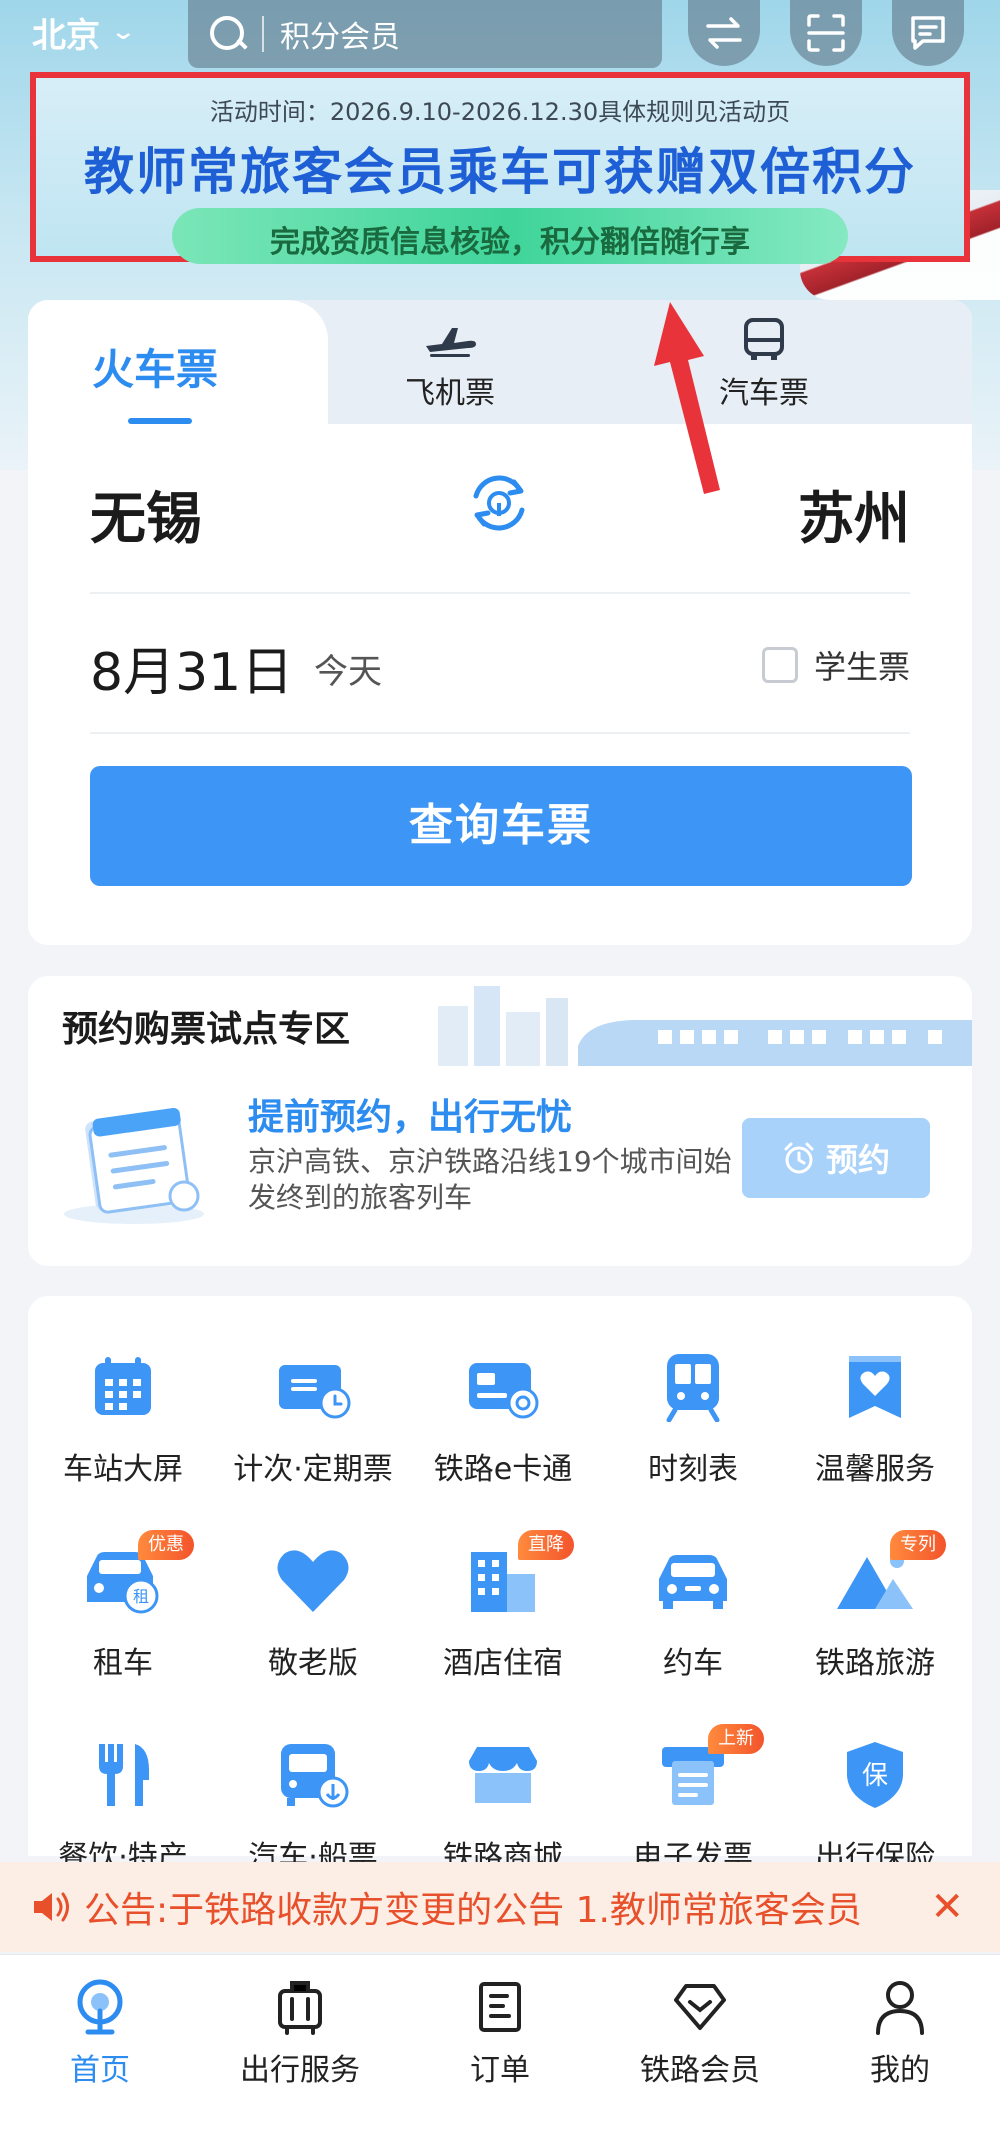  I want to click on calendar-grid-icon, so click(123, 1387).